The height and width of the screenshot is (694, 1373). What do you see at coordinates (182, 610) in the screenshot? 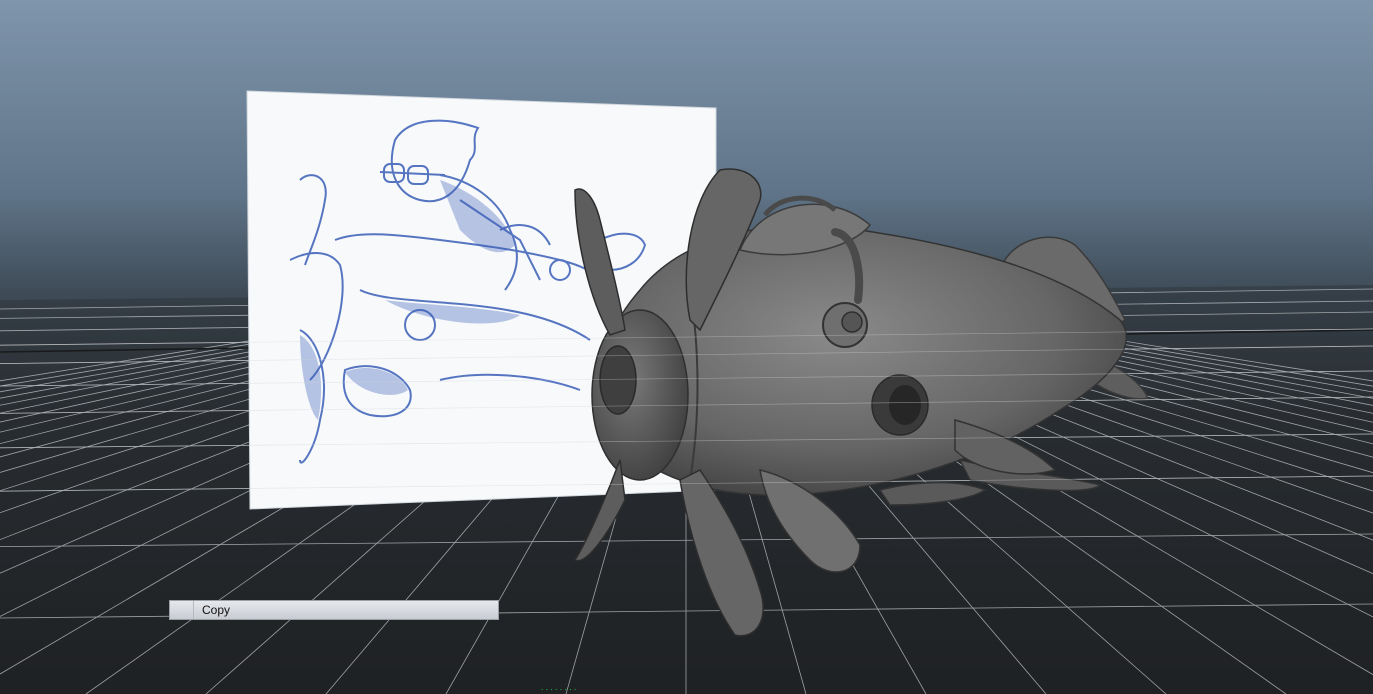
I see `menu-check-column` at bounding box center [182, 610].